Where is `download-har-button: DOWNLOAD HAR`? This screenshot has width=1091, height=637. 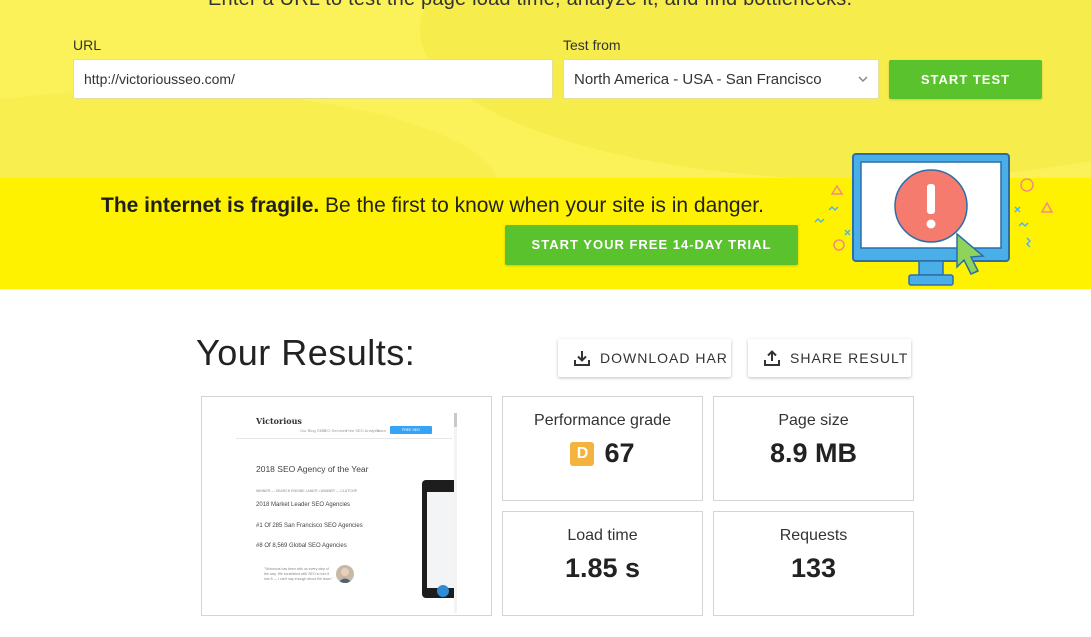 download-har-button: DOWNLOAD HAR is located at coordinates (644, 358).